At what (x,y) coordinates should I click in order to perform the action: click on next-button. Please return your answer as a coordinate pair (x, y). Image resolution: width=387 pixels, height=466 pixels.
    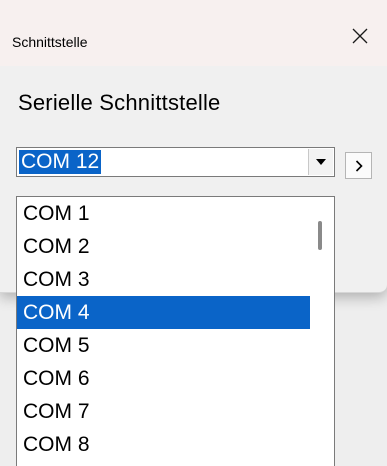
    Looking at the image, I should click on (358, 165).